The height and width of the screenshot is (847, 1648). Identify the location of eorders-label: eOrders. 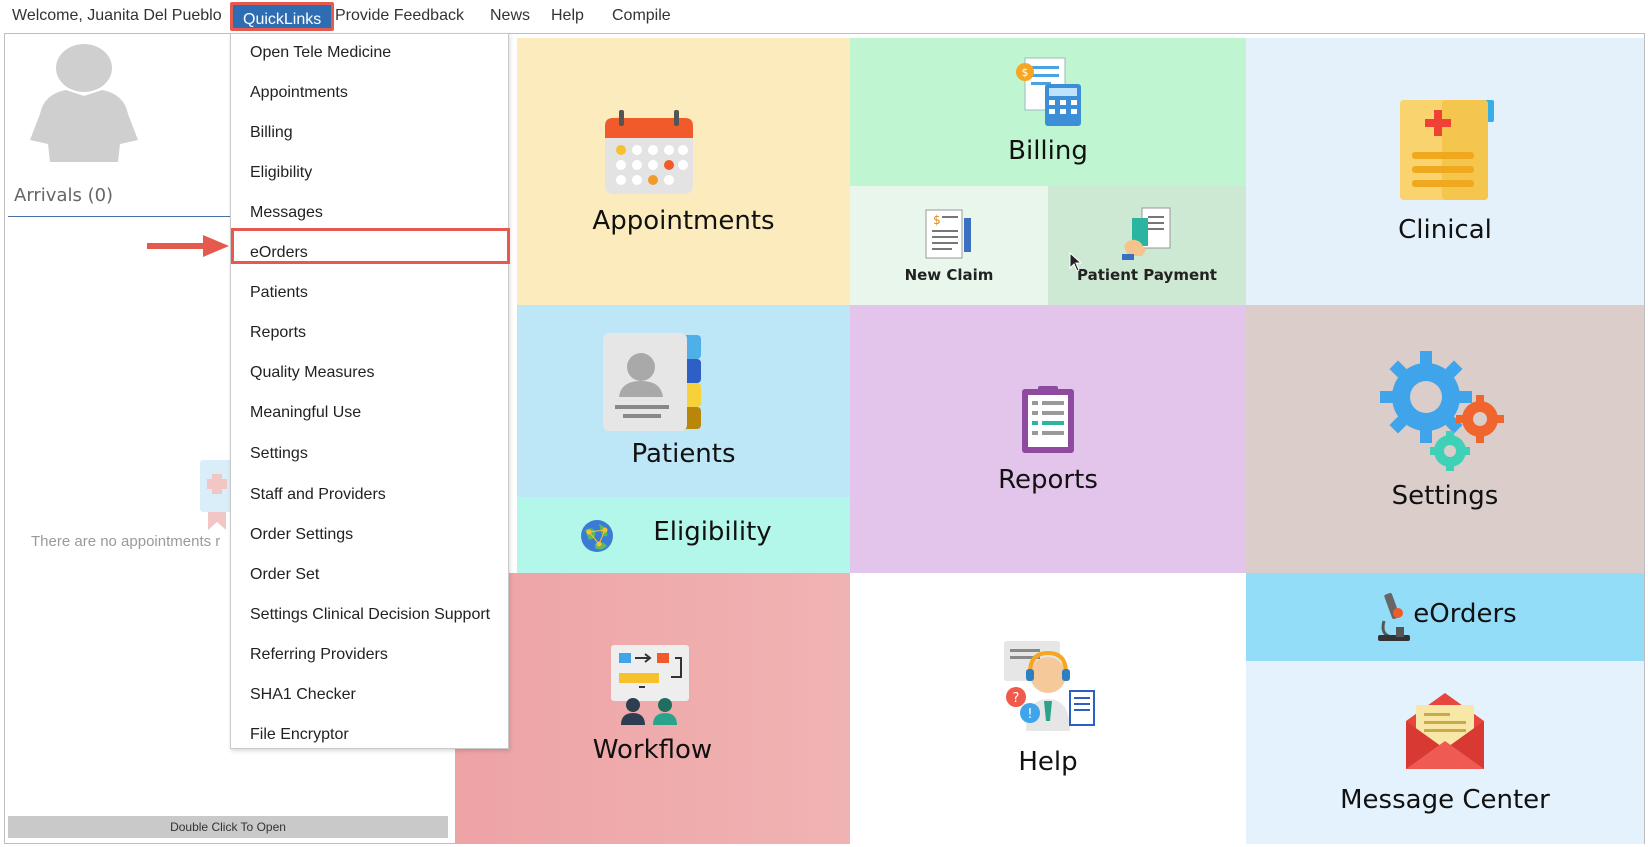
(1465, 614).